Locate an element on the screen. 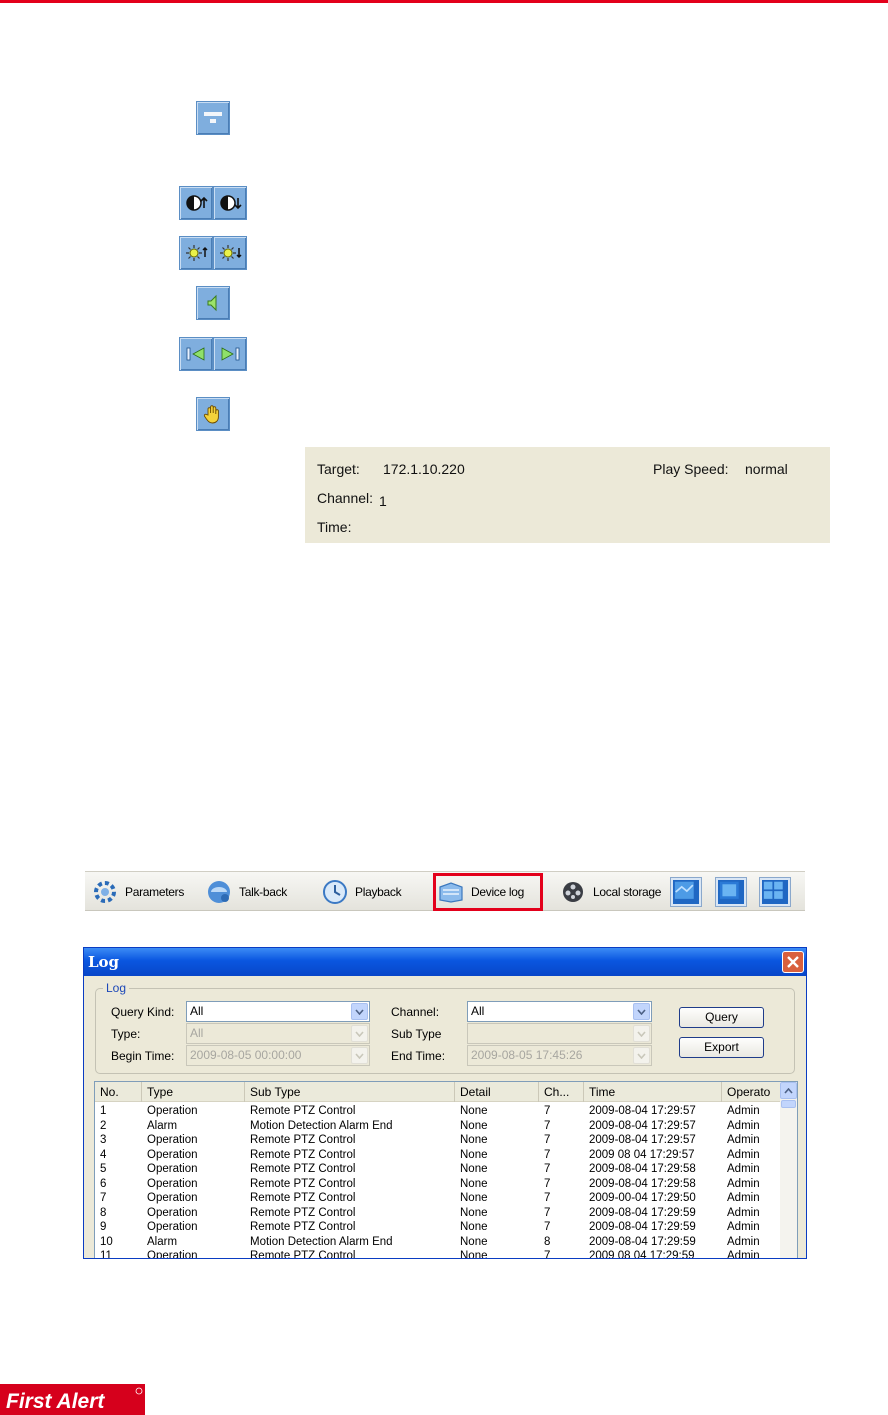  cell-no: 10 is located at coordinates (106, 1241).